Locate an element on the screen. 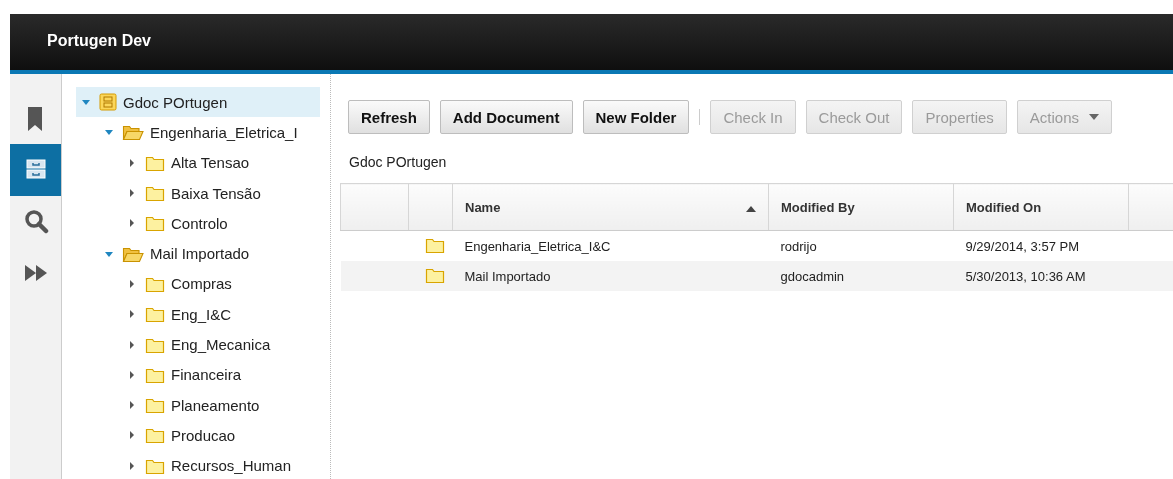  tree-item: Producao is located at coordinates (198, 435).